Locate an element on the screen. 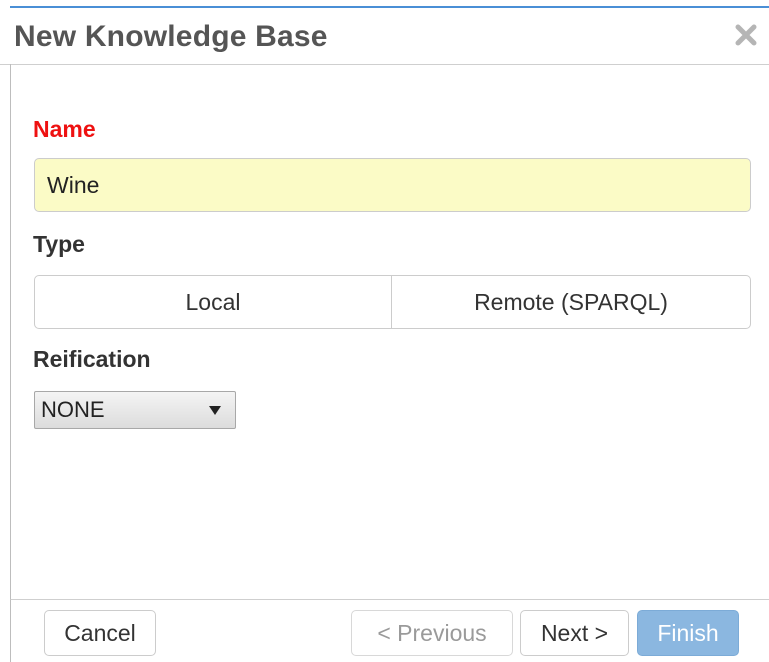 The height and width of the screenshot is (662, 769). reification-label: Reification is located at coordinates (92, 359).